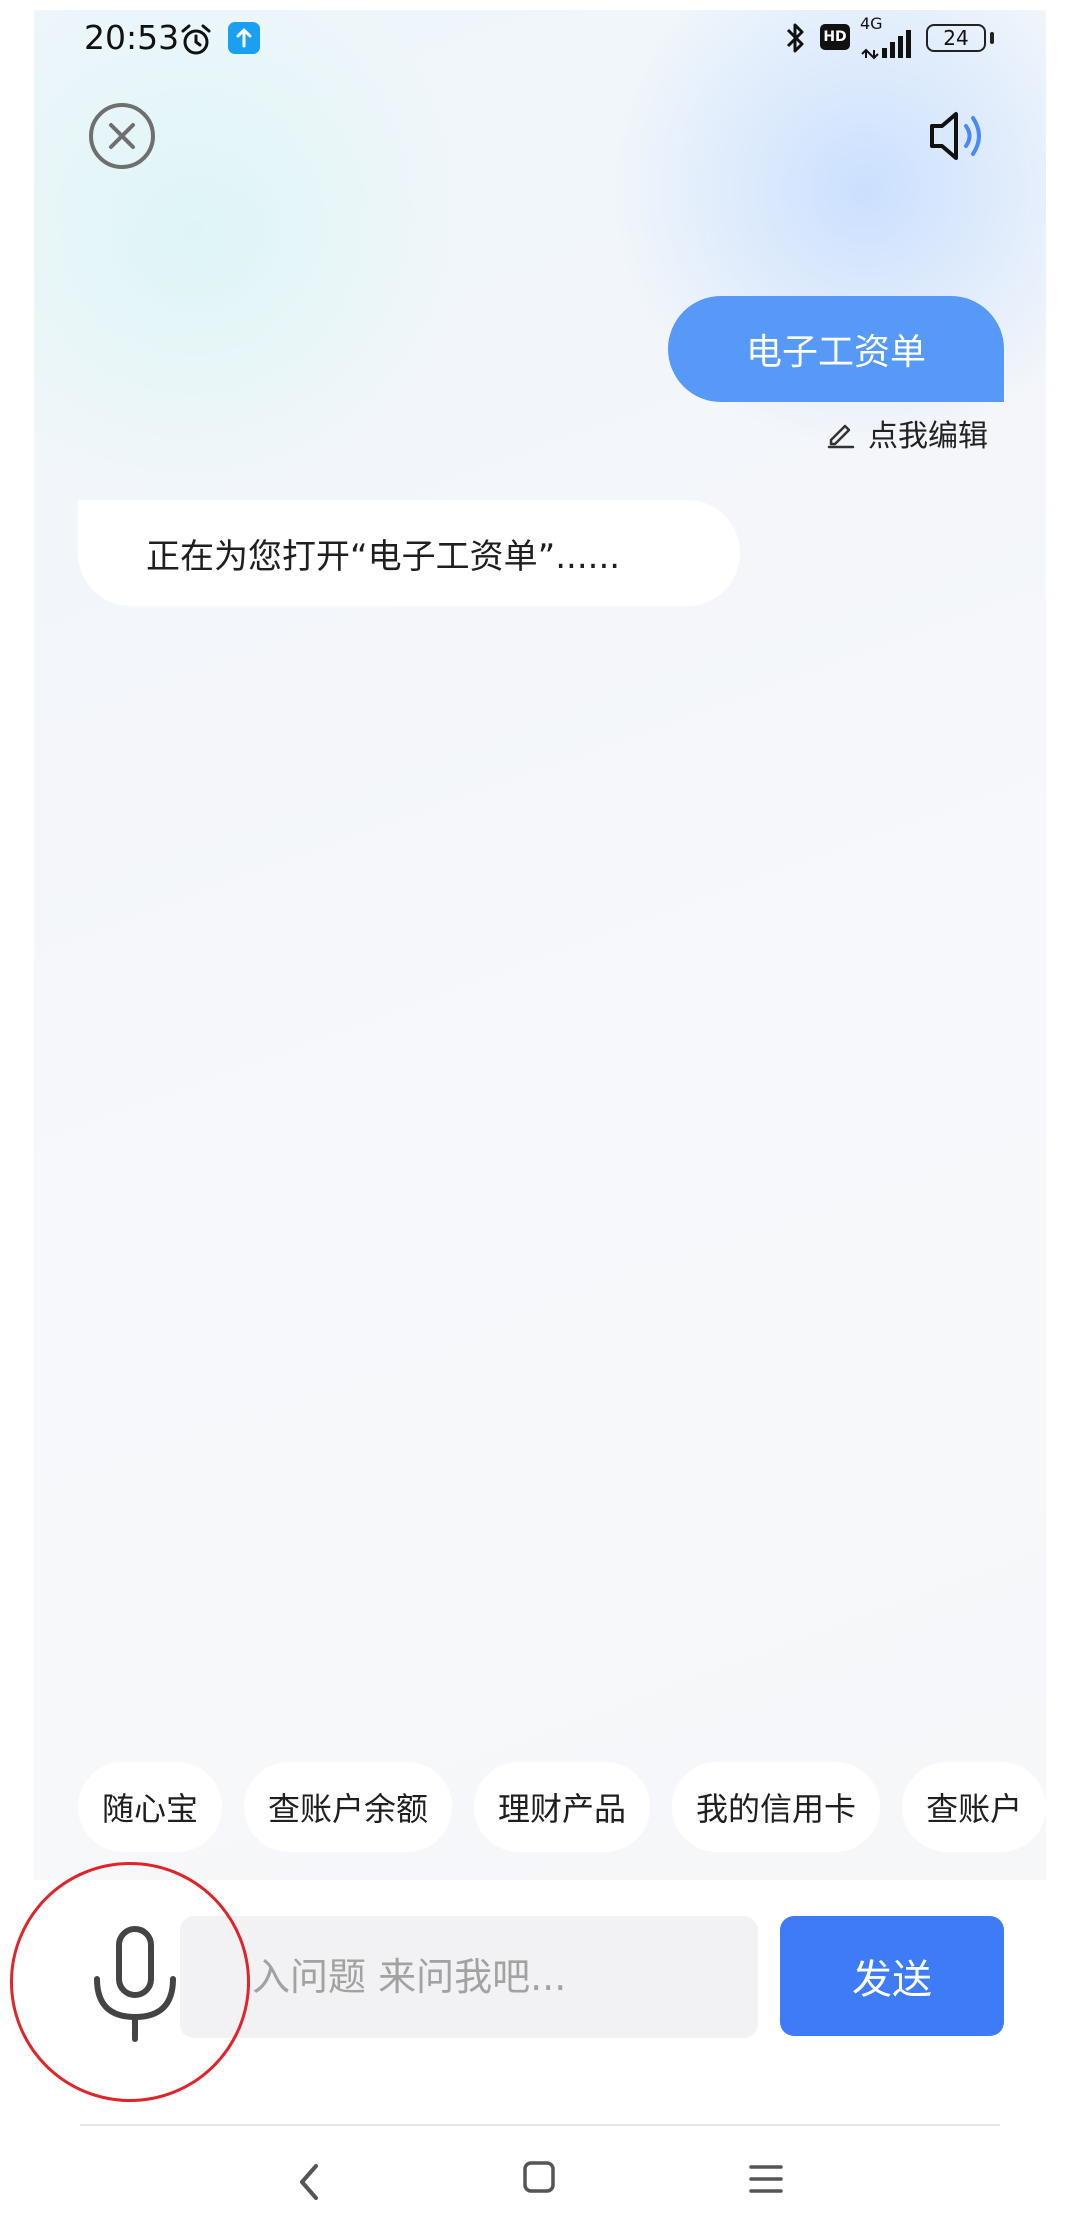  Describe the element at coordinates (540, 2125) in the screenshot. I see `nav-divider` at that location.